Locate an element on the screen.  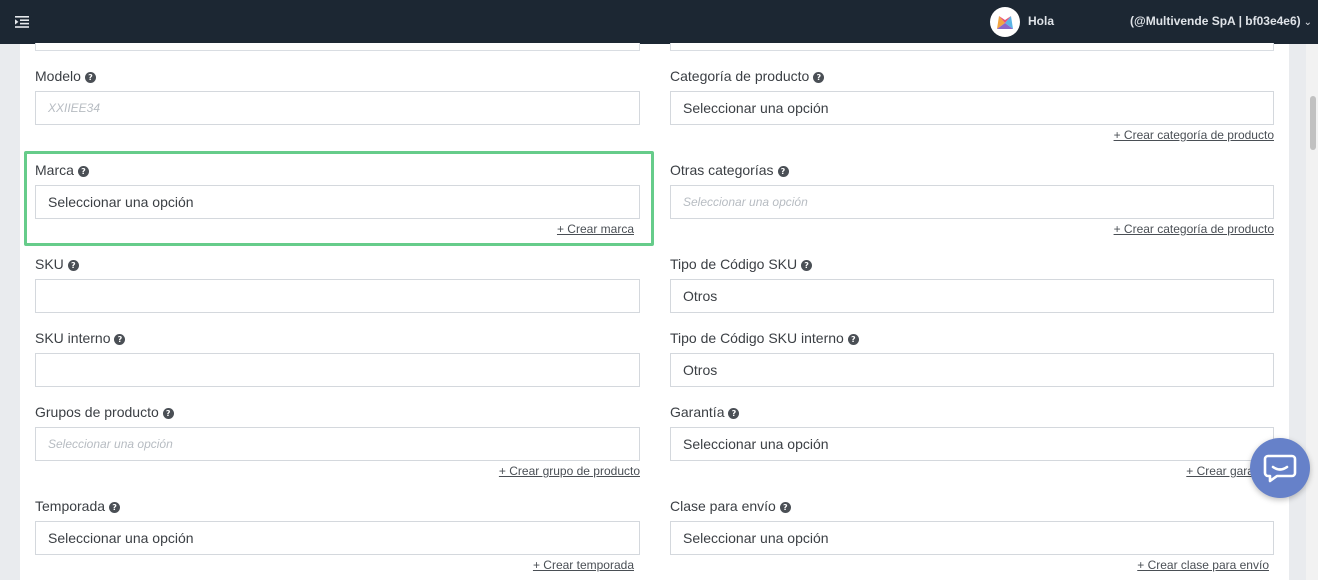
otras-categorias-select: Seleccionar una opción is located at coordinates (972, 202).